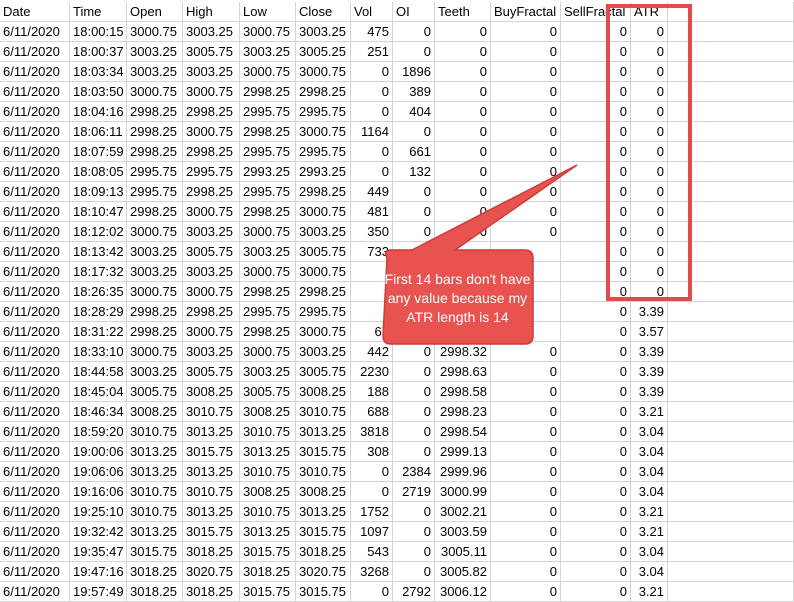 This screenshot has width=794, height=602. I want to click on cell-low: 3003.25, so click(268, 52).